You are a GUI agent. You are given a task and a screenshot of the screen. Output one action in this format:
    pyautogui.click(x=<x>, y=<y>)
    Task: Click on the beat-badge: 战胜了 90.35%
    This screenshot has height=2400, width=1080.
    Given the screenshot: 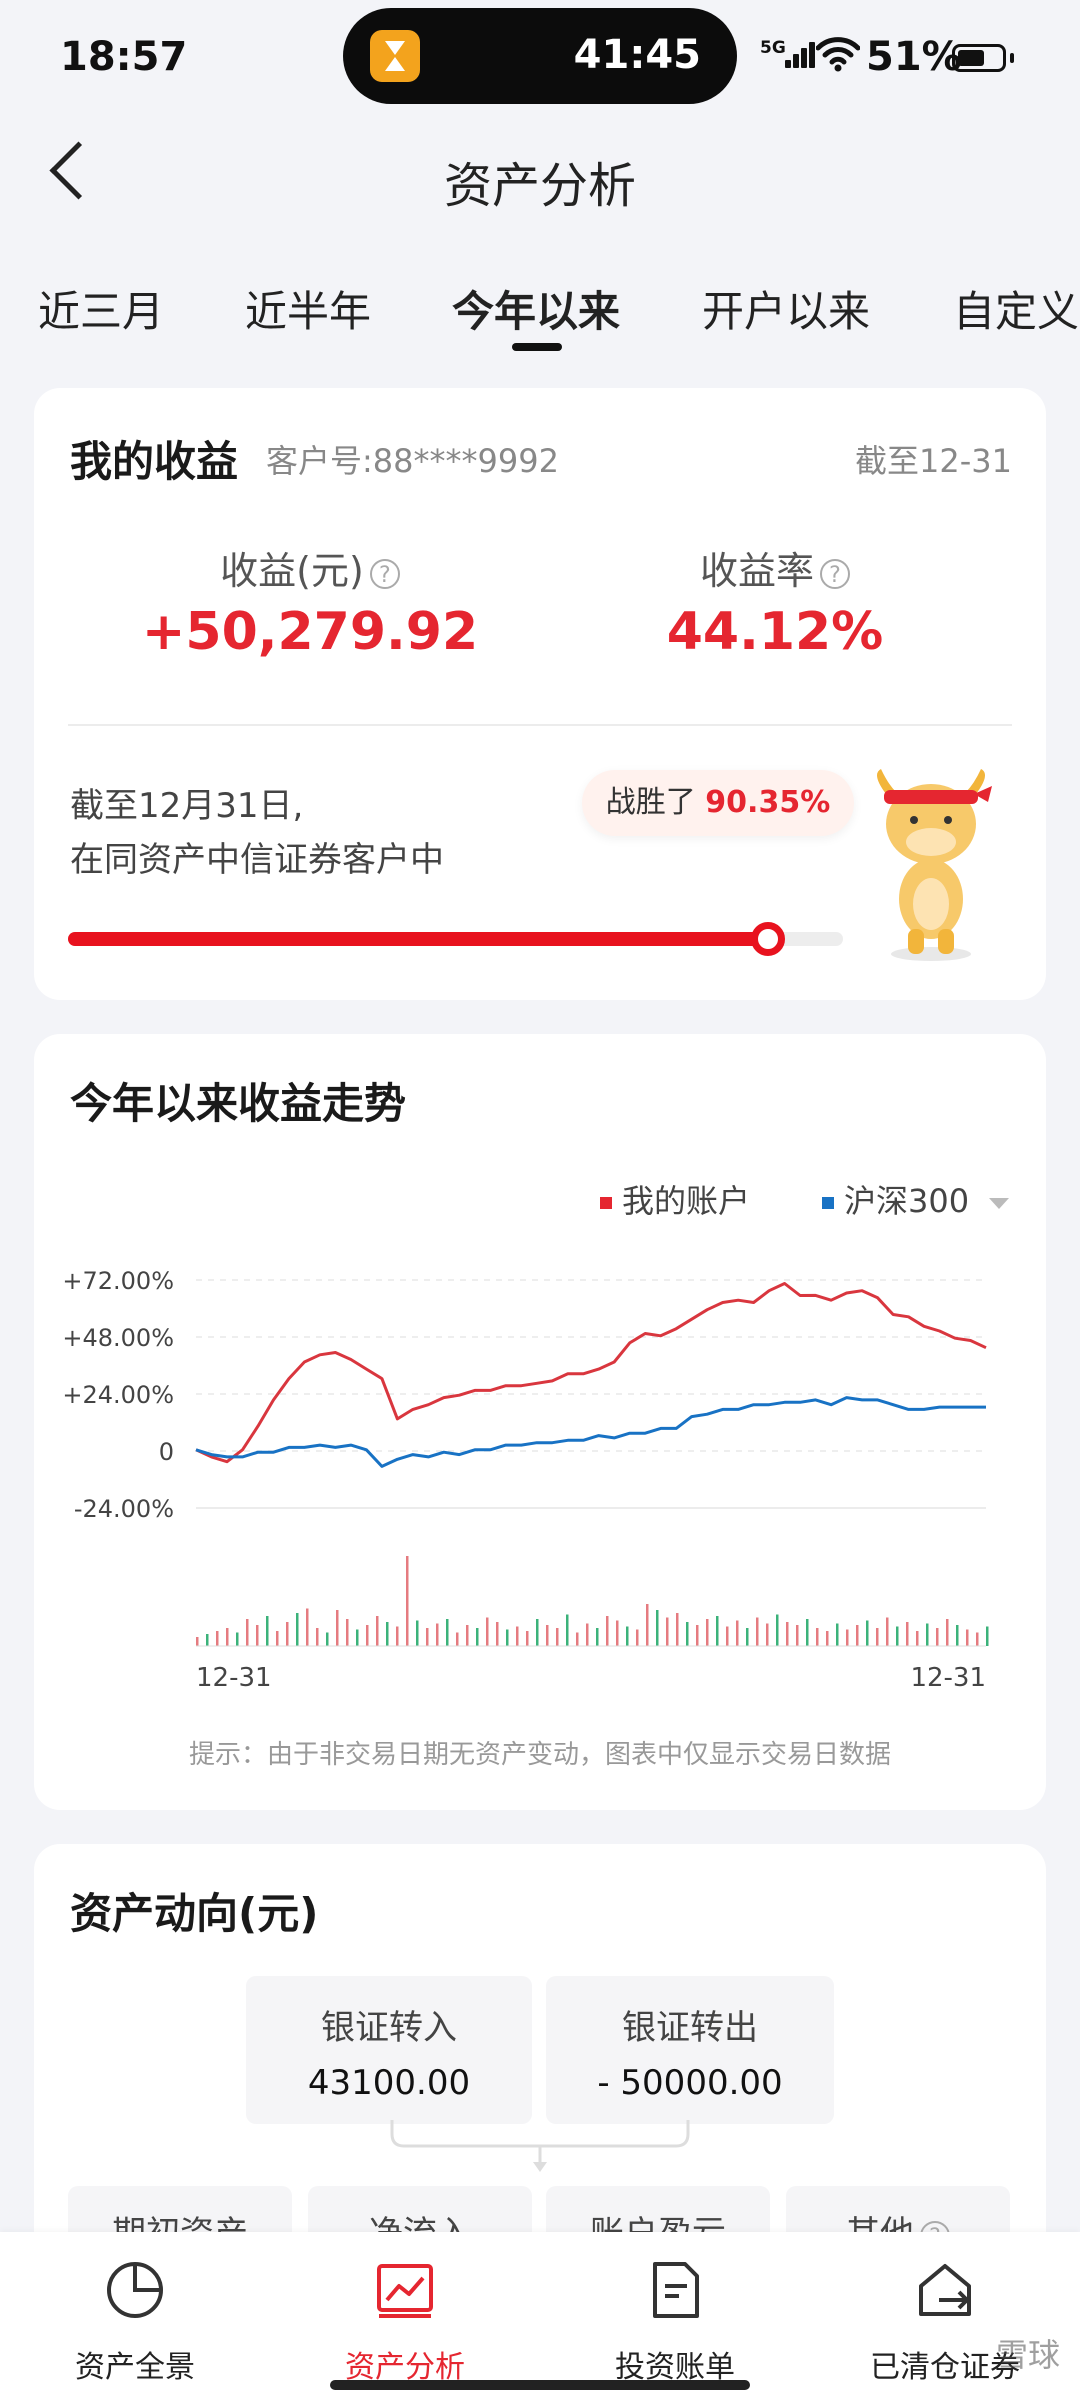 What is the action you would take?
    pyautogui.click(x=718, y=803)
    